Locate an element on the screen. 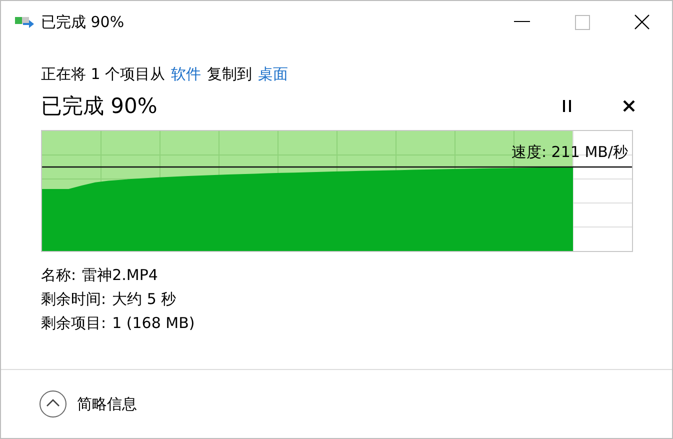  pause-icon is located at coordinates (567, 106).